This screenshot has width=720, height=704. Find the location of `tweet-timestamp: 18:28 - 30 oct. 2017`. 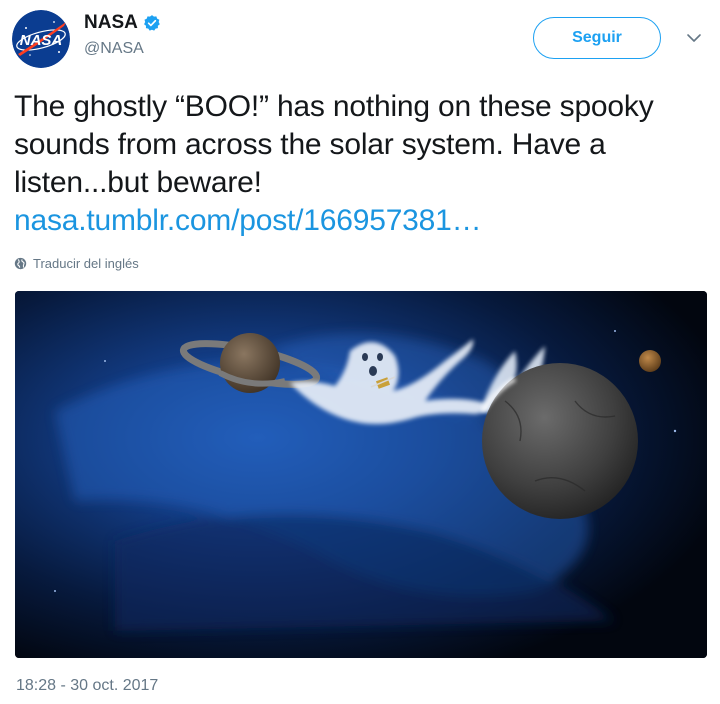

tweet-timestamp: 18:28 - 30 oct. 2017 is located at coordinates (87, 686).